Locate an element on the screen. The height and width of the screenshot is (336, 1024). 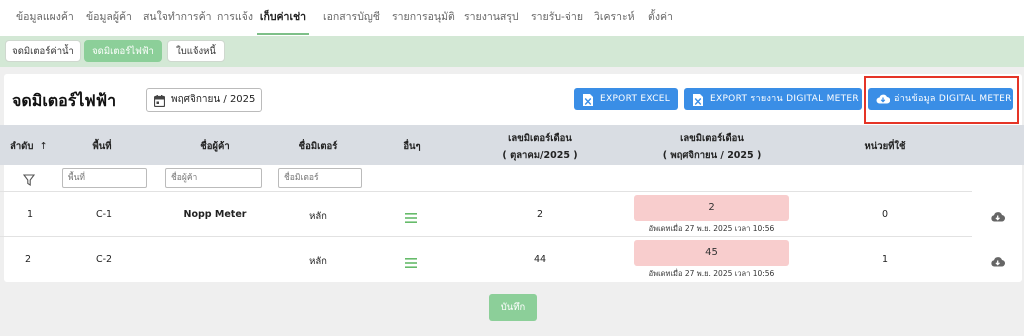
header-prev-line2: ( ตุลาคม/2025 ) is located at coordinates (540, 155).